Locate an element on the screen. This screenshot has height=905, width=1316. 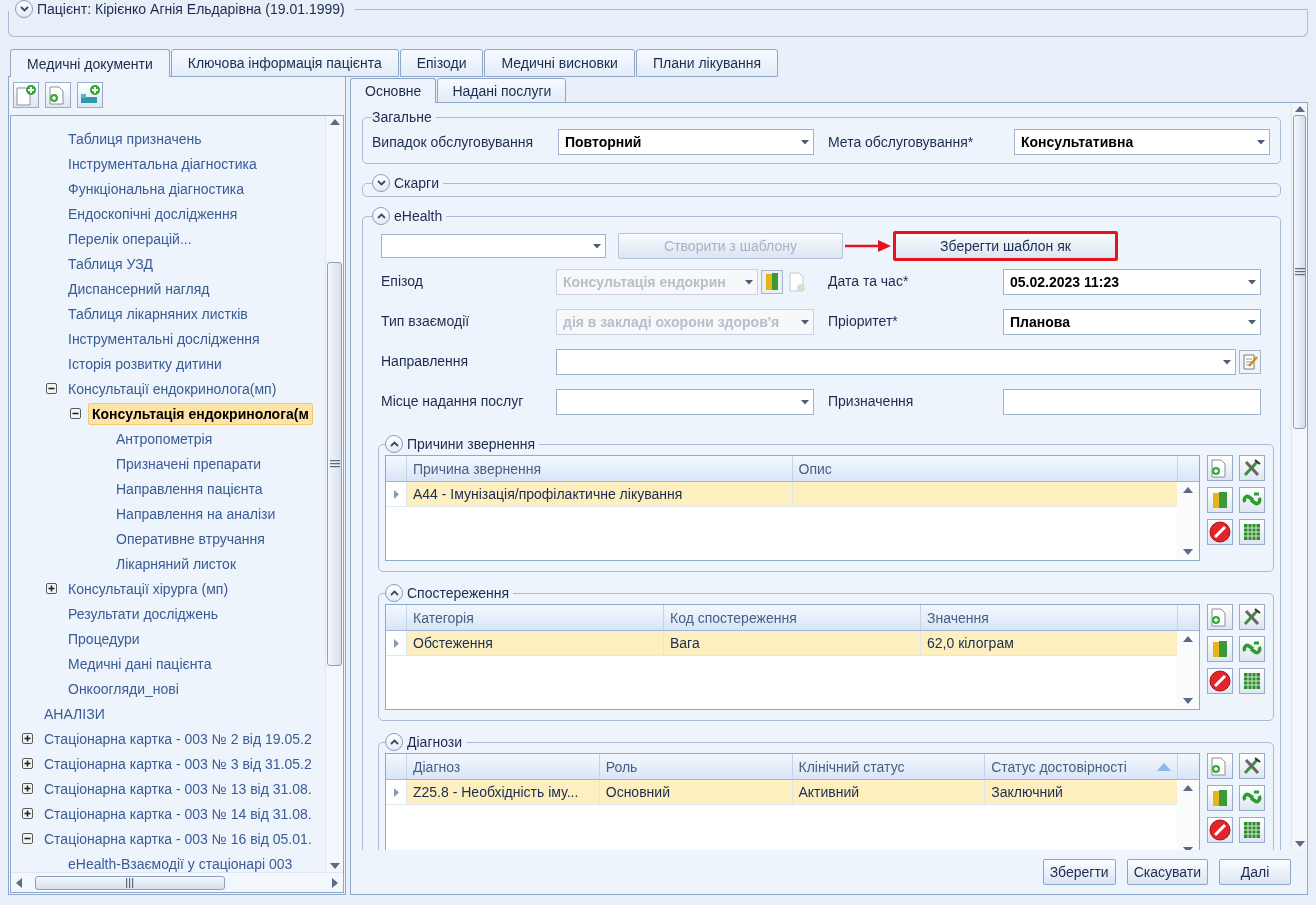
table-row: A44 - Імунізація/профілактичне лікування is located at coordinates (781, 494).